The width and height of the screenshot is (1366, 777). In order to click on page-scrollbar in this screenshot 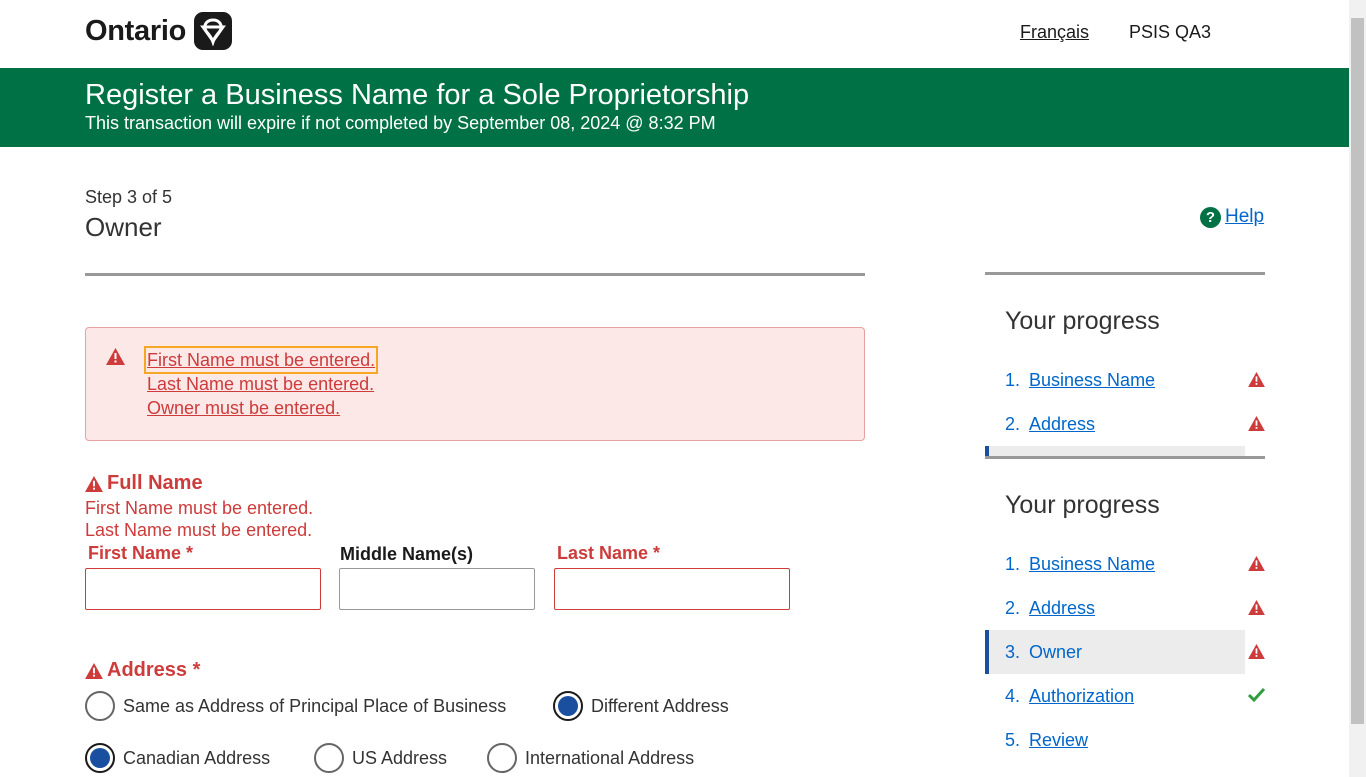, I will do `click(1357, 388)`.